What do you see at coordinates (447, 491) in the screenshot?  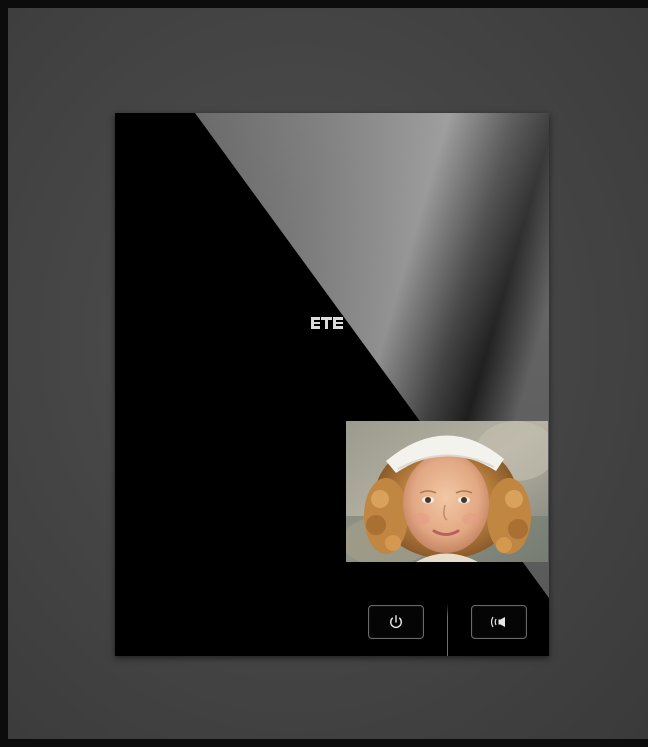 I see `camera-display` at bounding box center [447, 491].